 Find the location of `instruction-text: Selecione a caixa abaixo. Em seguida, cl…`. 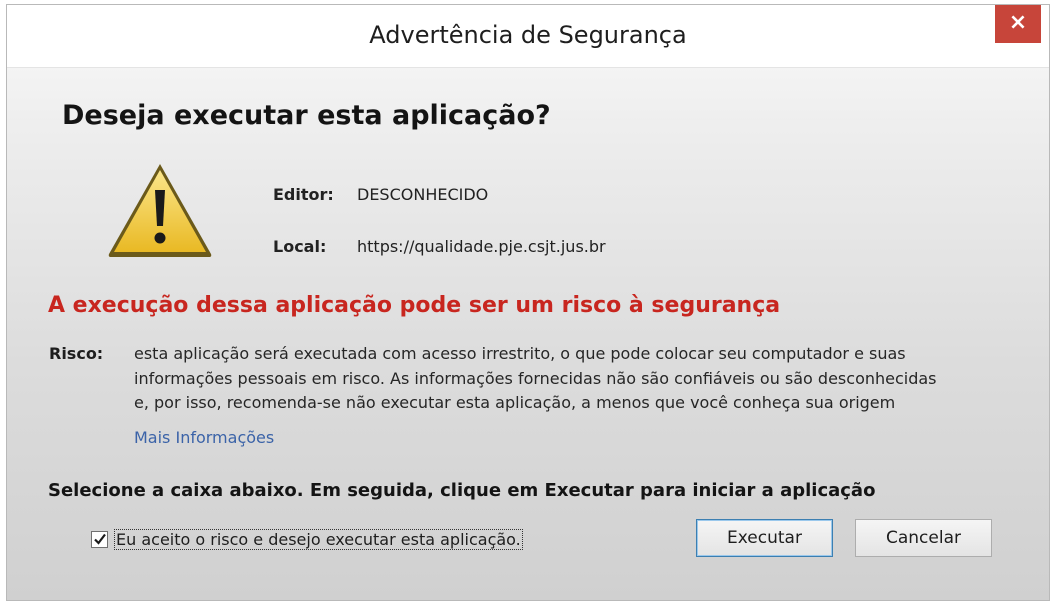

instruction-text: Selecione a caixa abaixo. Em seguida, cl… is located at coordinates (462, 490).